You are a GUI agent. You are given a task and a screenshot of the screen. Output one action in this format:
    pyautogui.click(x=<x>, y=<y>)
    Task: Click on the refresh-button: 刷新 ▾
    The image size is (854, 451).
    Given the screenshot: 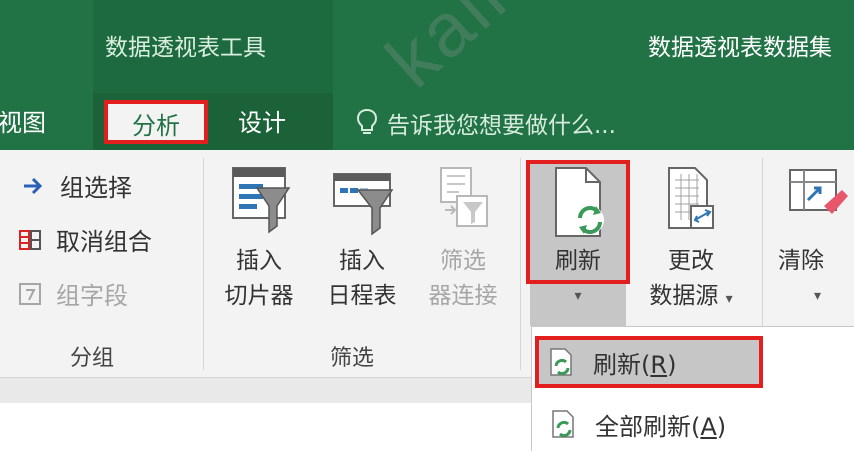 What is the action you would take?
    pyautogui.click(x=578, y=240)
    